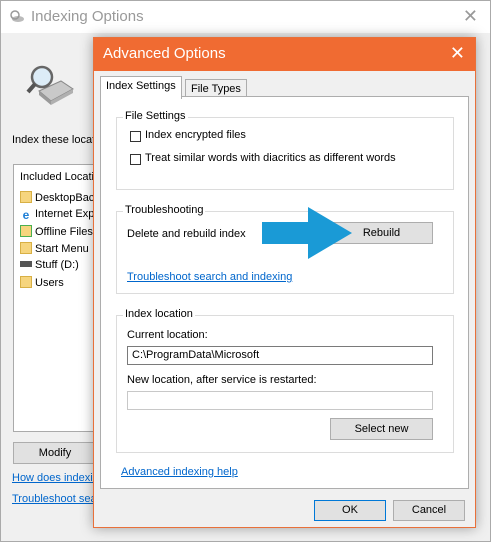 The height and width of the screenshot is (542, 491). Describe the element at coordinates (55, 453) in the screenshot. I see `modify-button: Modify` at that location.